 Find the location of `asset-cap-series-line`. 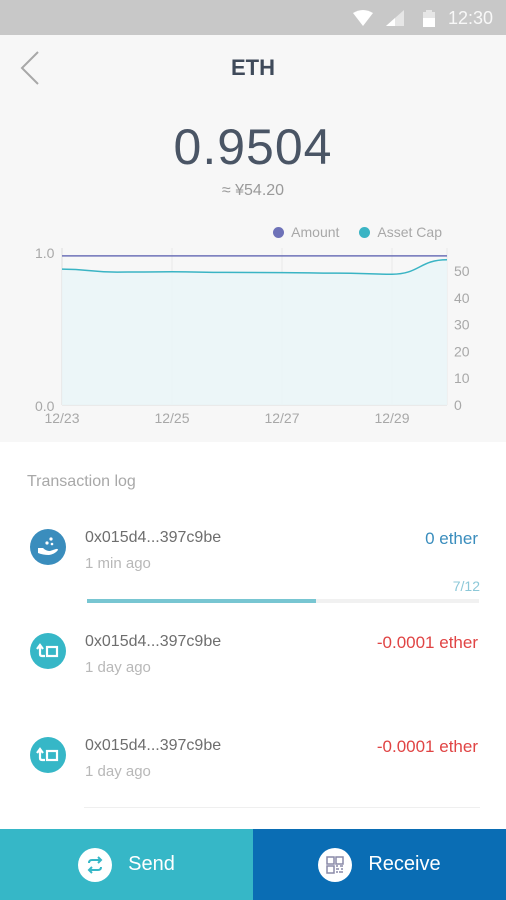

asset-cap-series-line is located at coordinates (254, 266).